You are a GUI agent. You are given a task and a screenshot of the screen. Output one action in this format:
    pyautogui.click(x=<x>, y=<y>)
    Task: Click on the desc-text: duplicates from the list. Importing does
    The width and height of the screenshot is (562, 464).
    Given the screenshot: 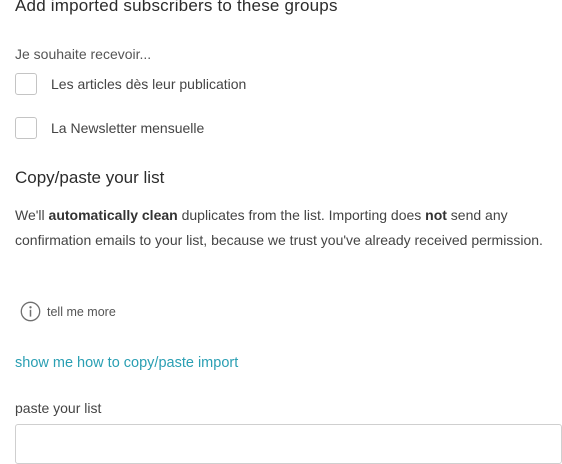 What is the action you would take?
    pyautogui.click(x=301, y=215)
    